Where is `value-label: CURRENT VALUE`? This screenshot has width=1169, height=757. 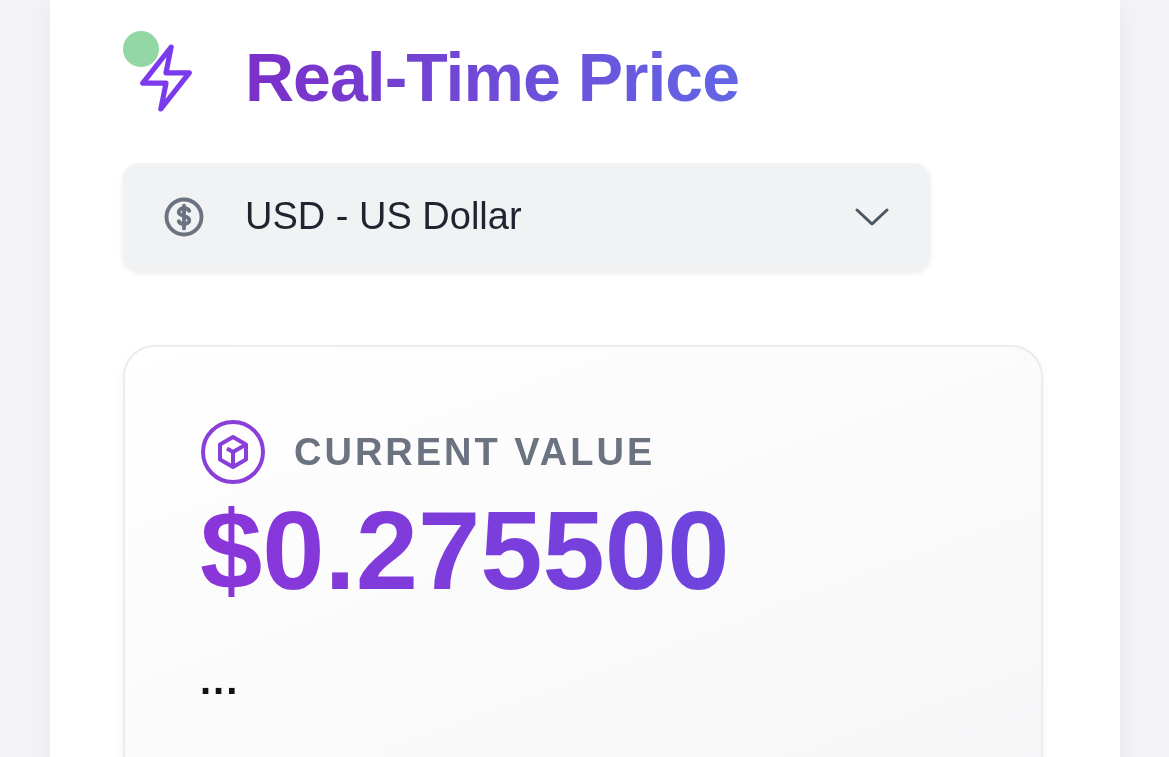 value-label: CURRENT VALUE is located at coordinates (475, 452).